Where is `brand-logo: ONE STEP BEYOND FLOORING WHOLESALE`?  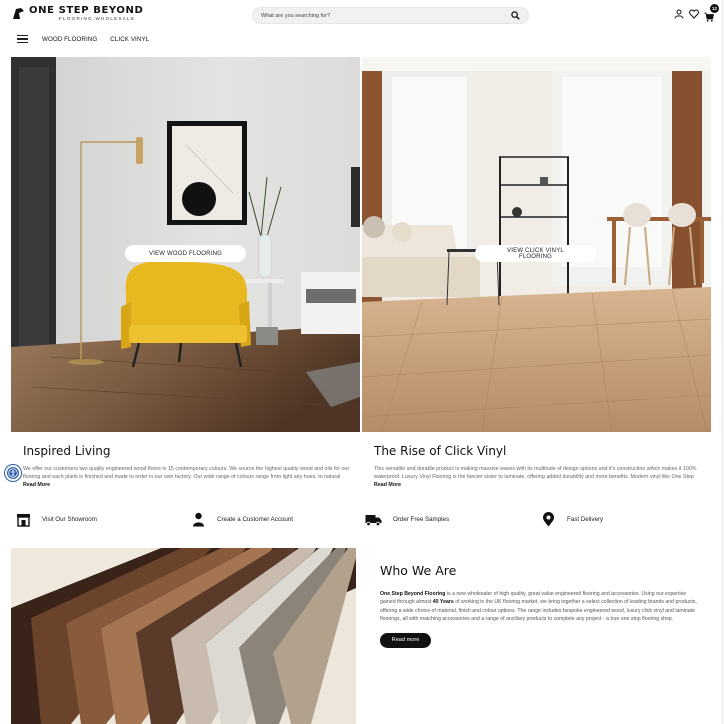 brand-logo: ONE STEP BEYOND FLOORING WHOLESALE is located at coordinates (77, 14).